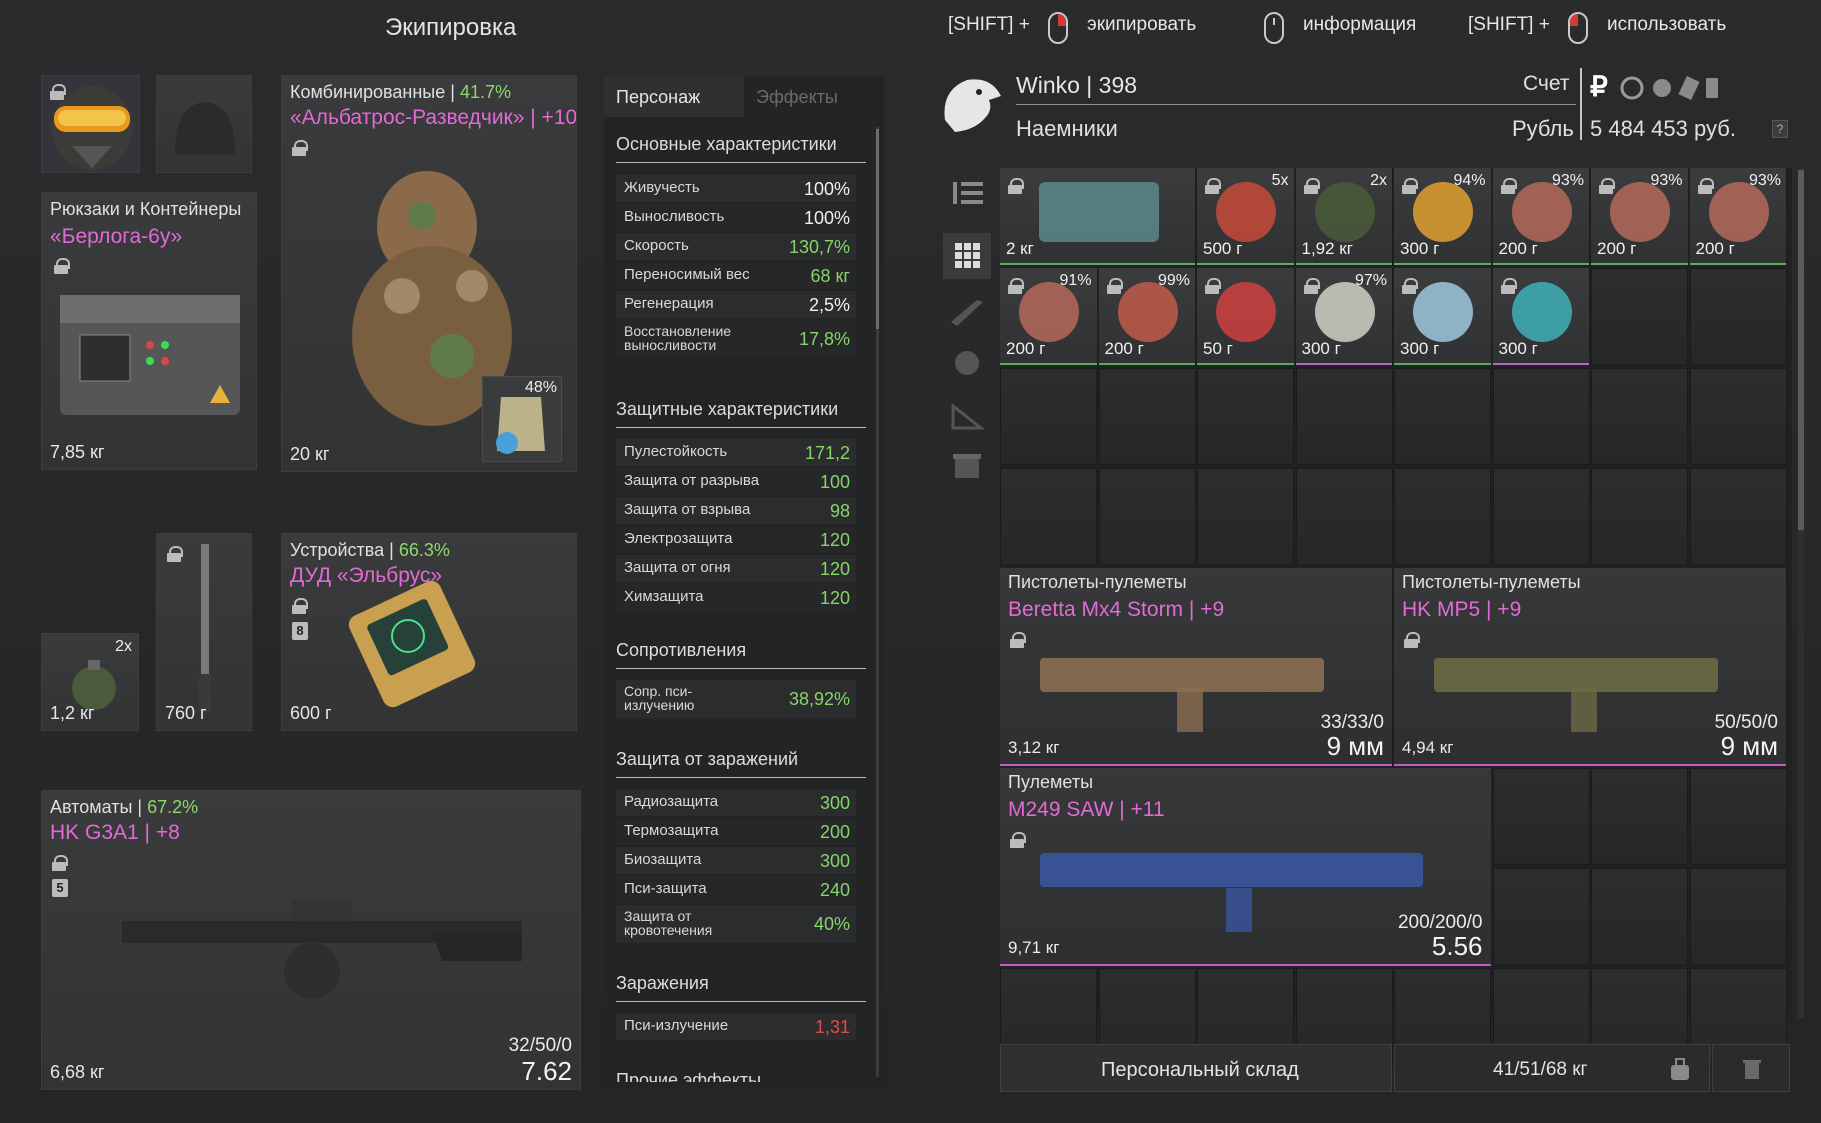 The width and height of the screenshot is (1821, 1123). I want to click on device-badge: 8, so click(300, 631).